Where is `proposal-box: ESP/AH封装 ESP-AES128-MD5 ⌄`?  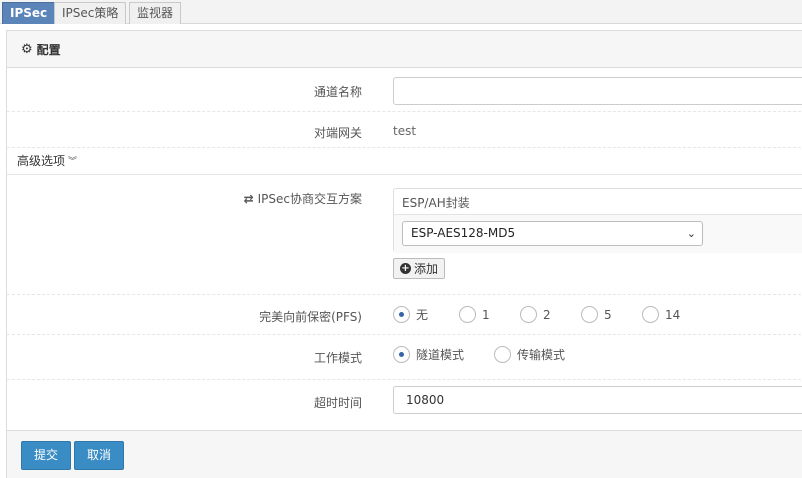 proposal-box: ESP/AH封装 ESP-AES128-MD5 ⌄ is located at coordinates (597, 220).